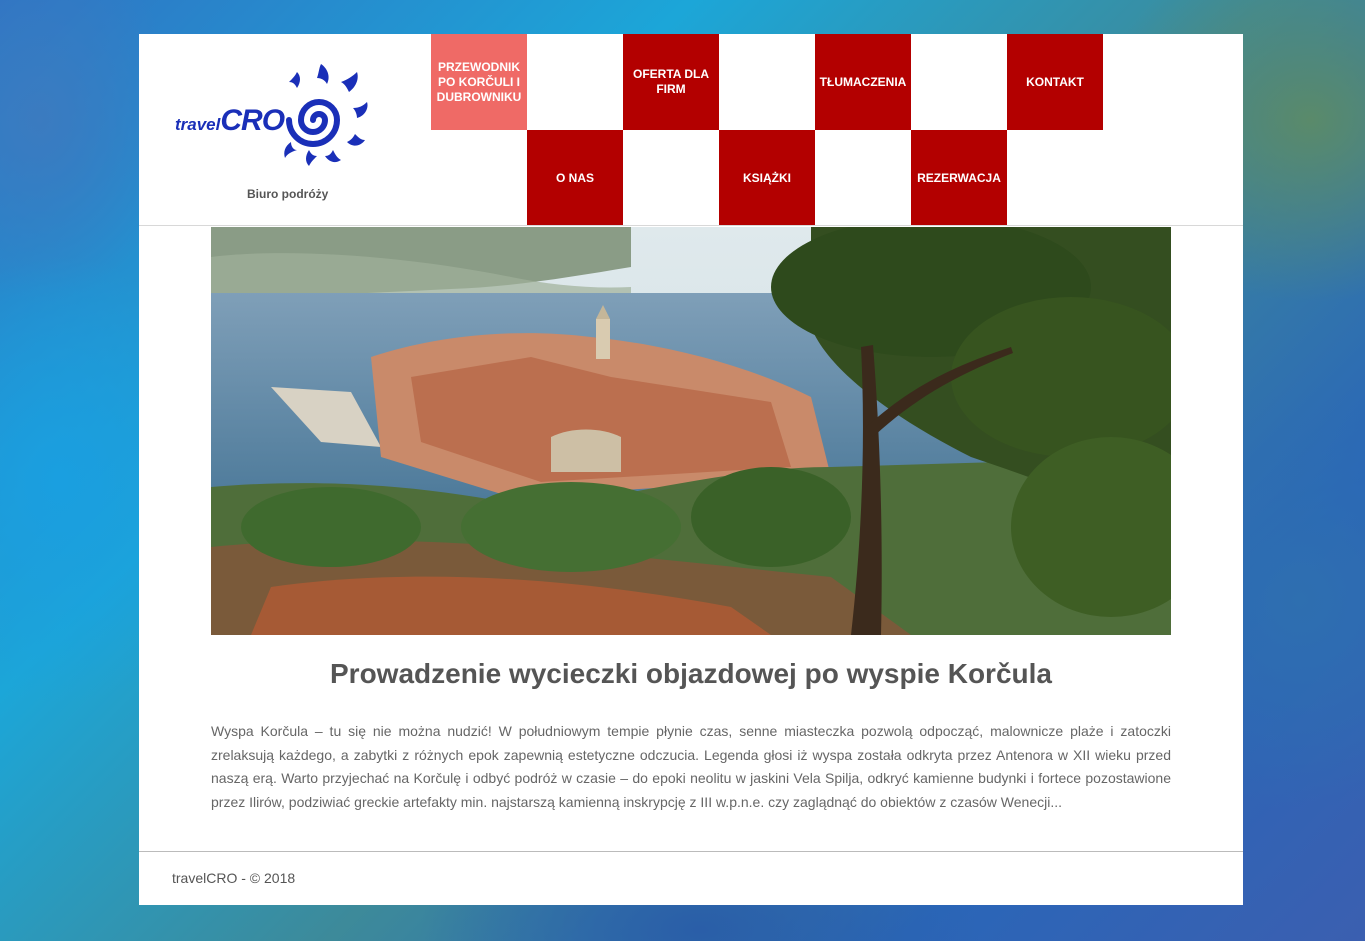  I want to click on sun-spiral-icon, so click(326, 115).